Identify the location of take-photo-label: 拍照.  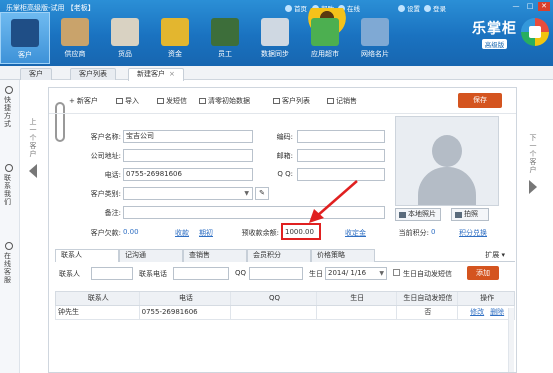
(471, 214).